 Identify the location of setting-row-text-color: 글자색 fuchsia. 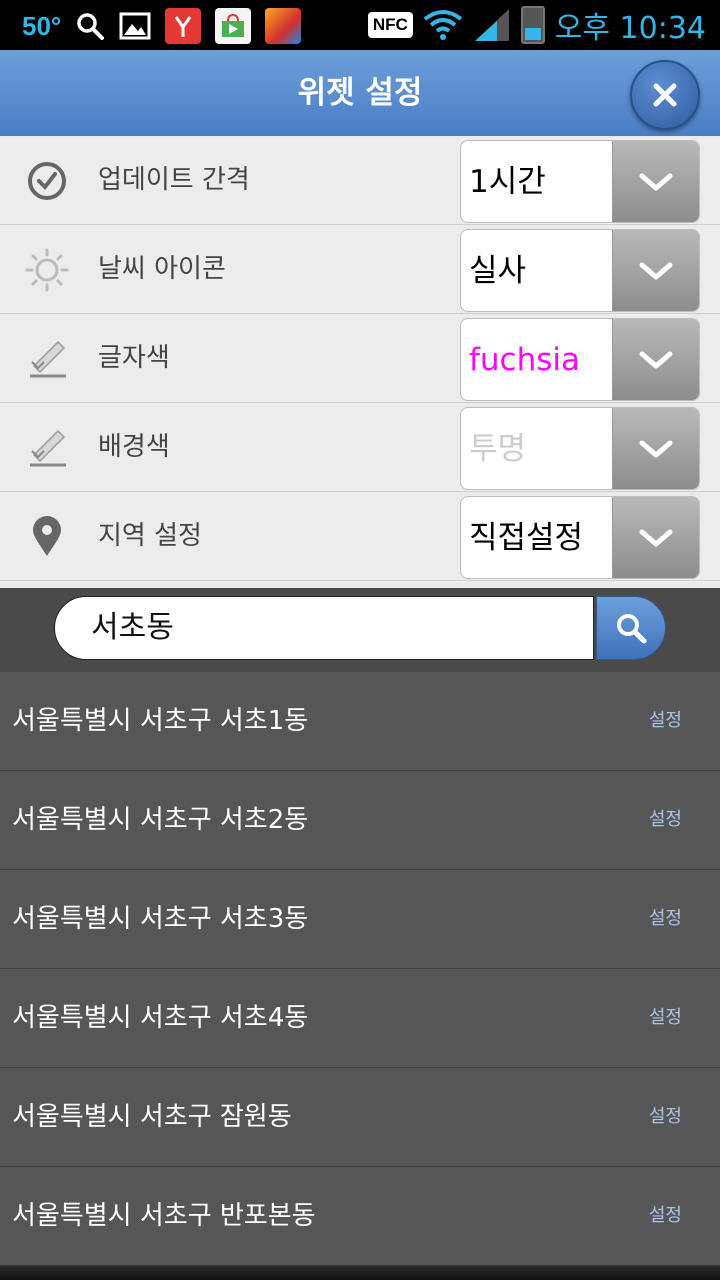
(360, 358).